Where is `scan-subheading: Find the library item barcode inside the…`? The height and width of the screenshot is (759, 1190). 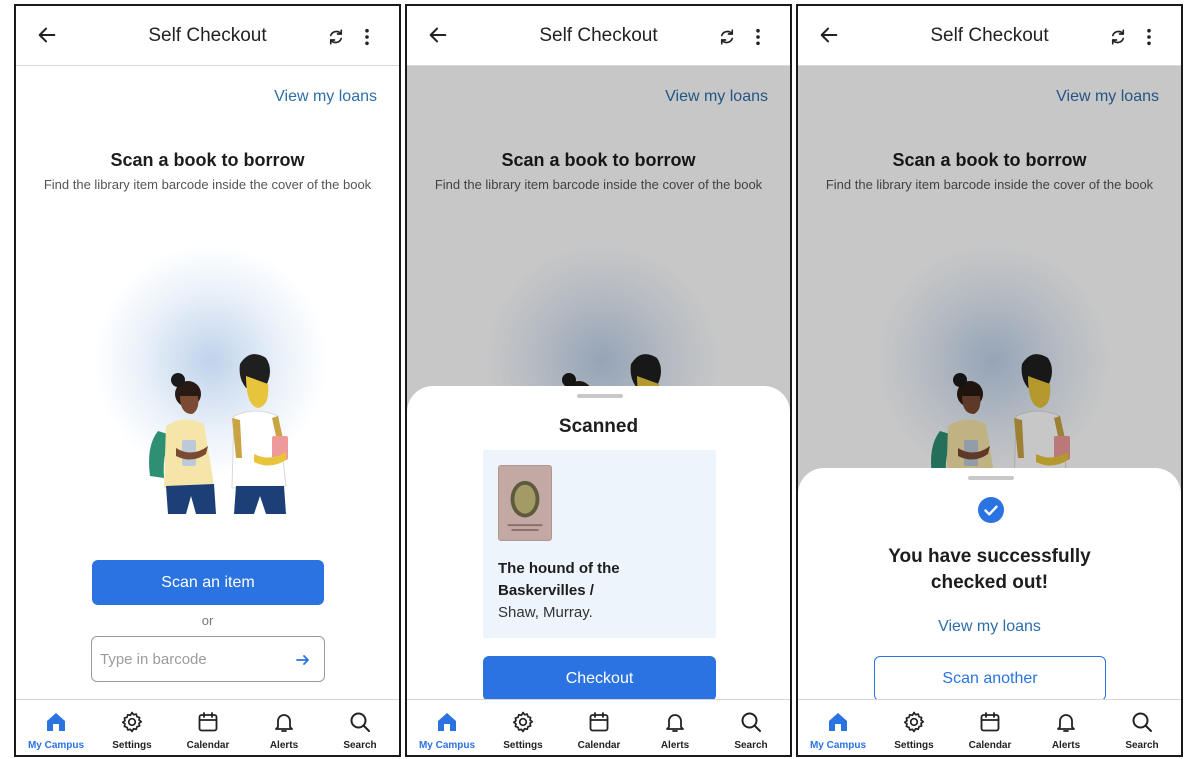
scan-subheading: Find the library item barcode inside the… is located at coordinates (207, 184).